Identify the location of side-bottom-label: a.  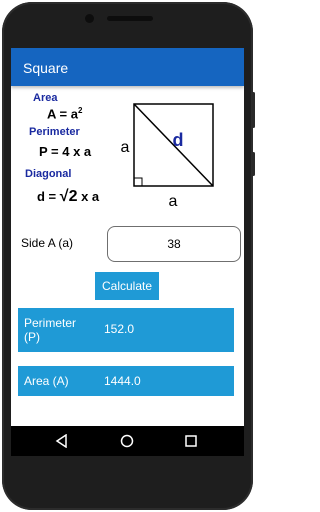
(173, 201).